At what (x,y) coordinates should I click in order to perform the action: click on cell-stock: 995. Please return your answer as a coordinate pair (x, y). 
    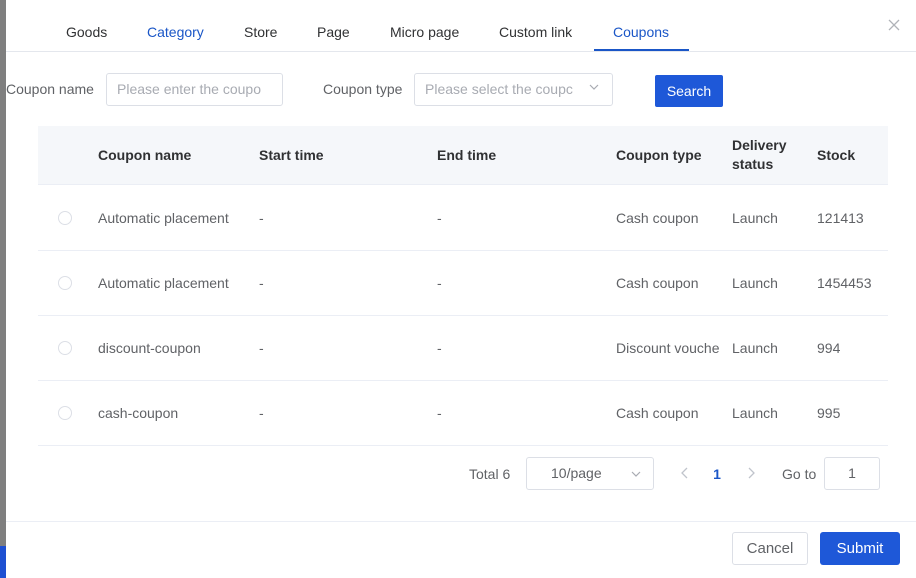
    Looking at the image, I should click on (829, 413).